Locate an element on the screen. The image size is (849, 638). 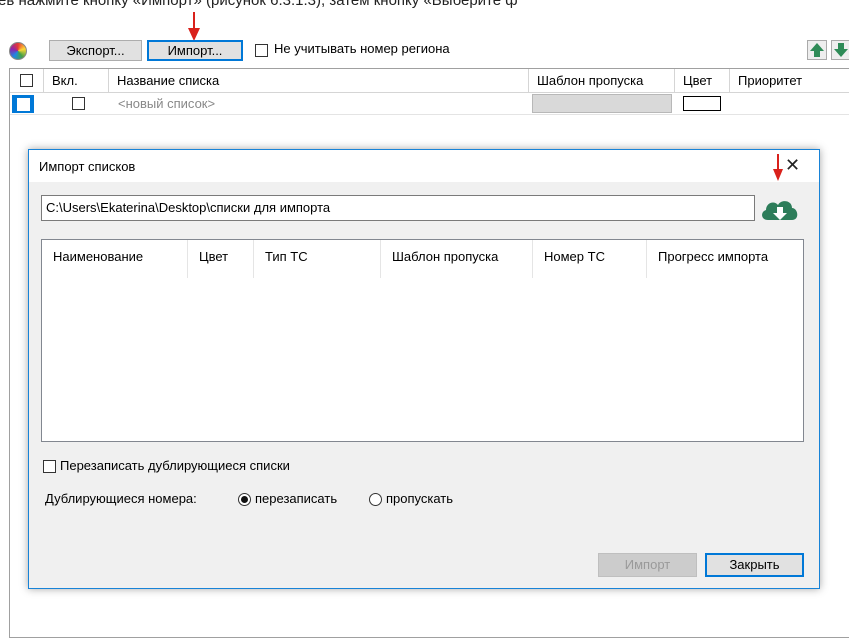
move-up-button is located at coordinates (817, 50).